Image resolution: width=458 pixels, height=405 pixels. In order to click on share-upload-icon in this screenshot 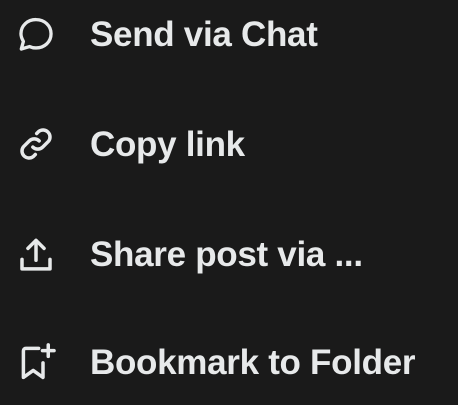, I will do `click(36, 255)`.